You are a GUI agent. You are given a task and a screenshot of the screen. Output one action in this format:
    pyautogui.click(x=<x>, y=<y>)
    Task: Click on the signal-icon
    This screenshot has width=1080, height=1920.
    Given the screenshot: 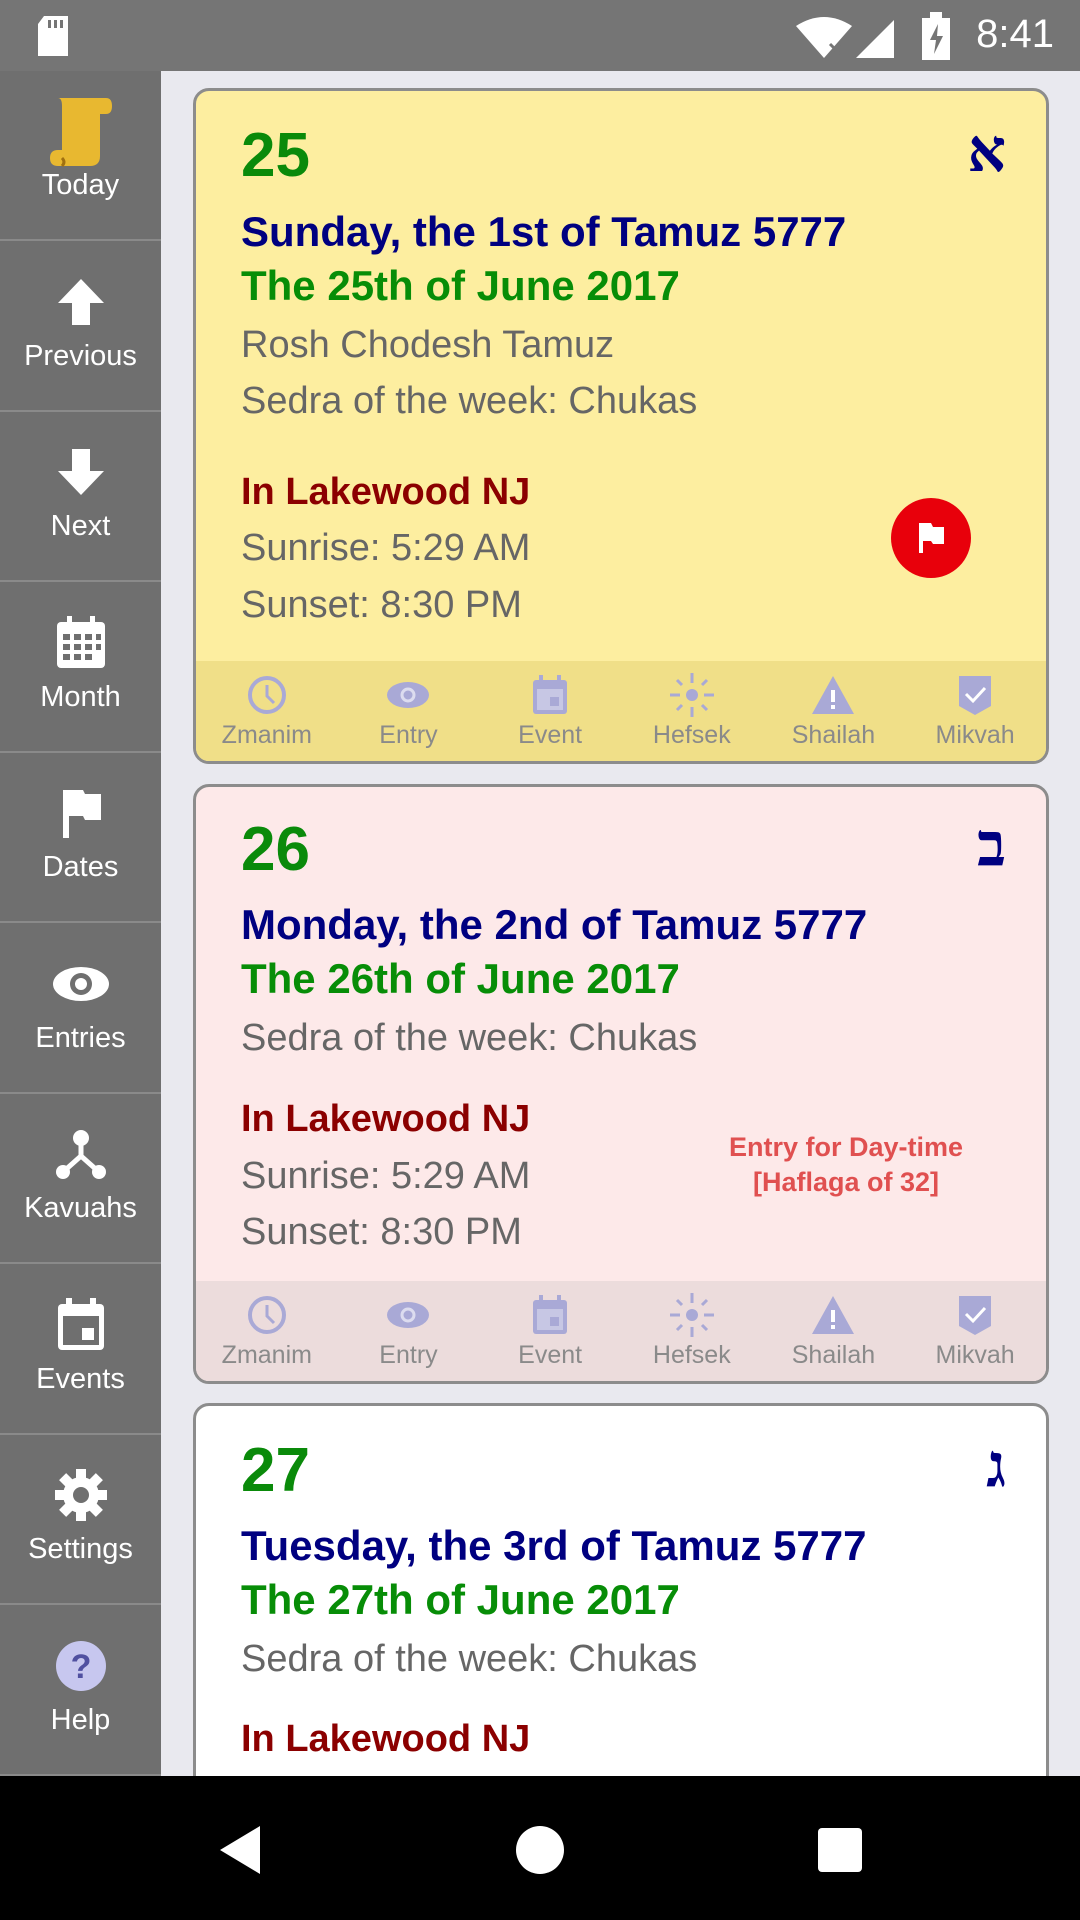 What is the action you would take?
    pyautogui.click(x=875, y=39)
    